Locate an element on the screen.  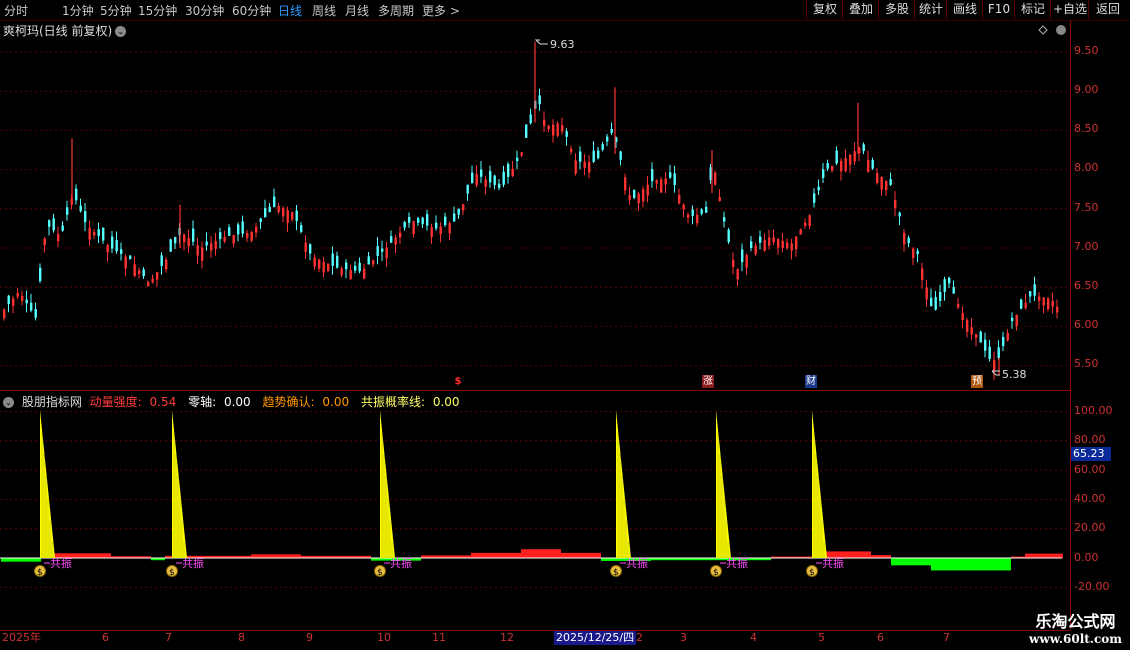
field-trend: 趋势确认: 0.00 is located at coordinates (306, 402).